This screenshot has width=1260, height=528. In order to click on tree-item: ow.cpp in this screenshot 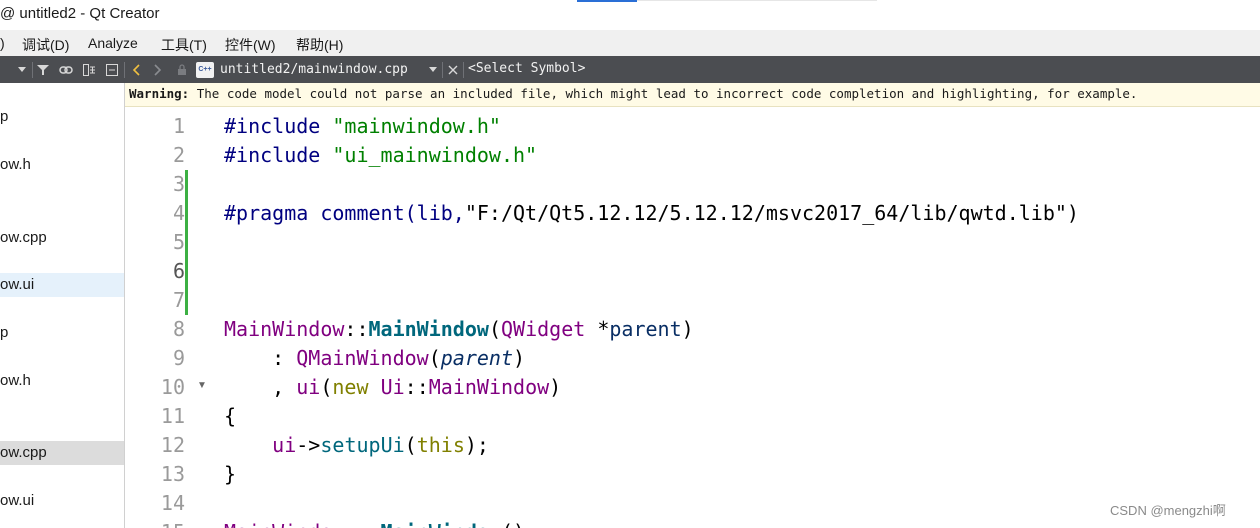, I will do `click(62, 238)`.